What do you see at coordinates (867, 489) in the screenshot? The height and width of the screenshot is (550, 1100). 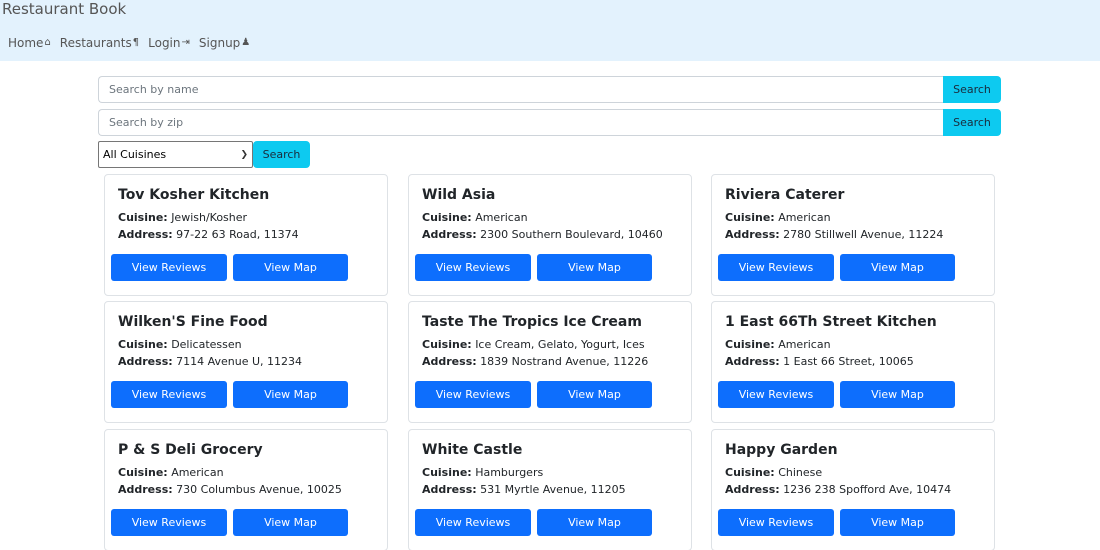 I see `address-value: 1236 238 Spofford Ave, 10474` at bounding box center [867, 489].